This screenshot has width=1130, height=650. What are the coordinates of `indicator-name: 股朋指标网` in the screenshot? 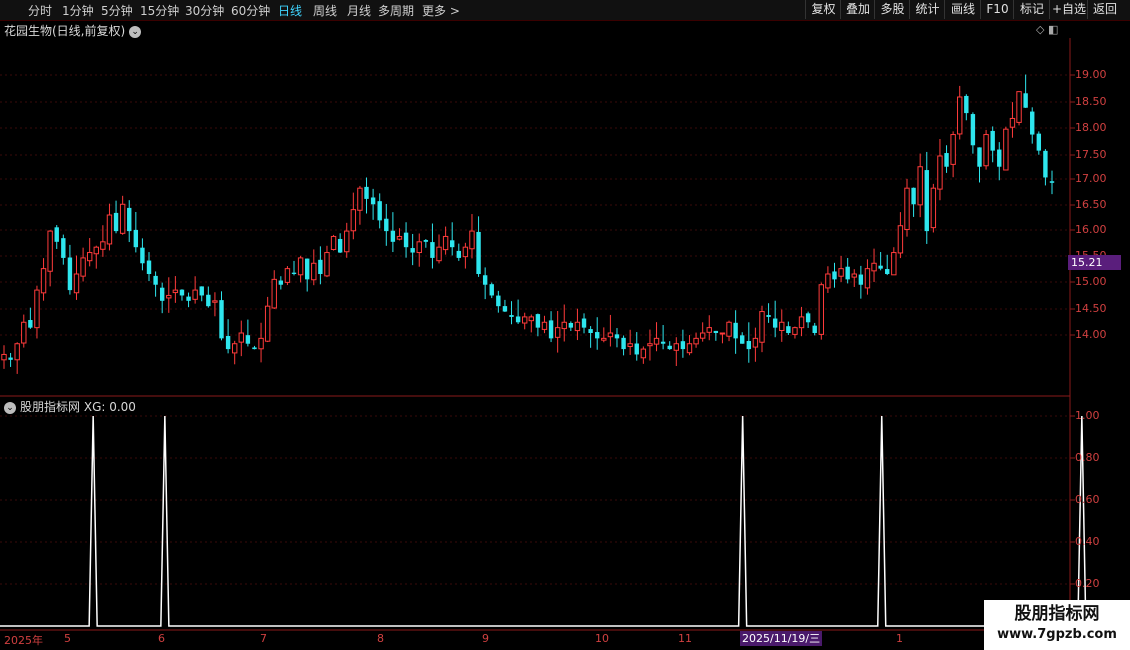 It's located at (50, 407).